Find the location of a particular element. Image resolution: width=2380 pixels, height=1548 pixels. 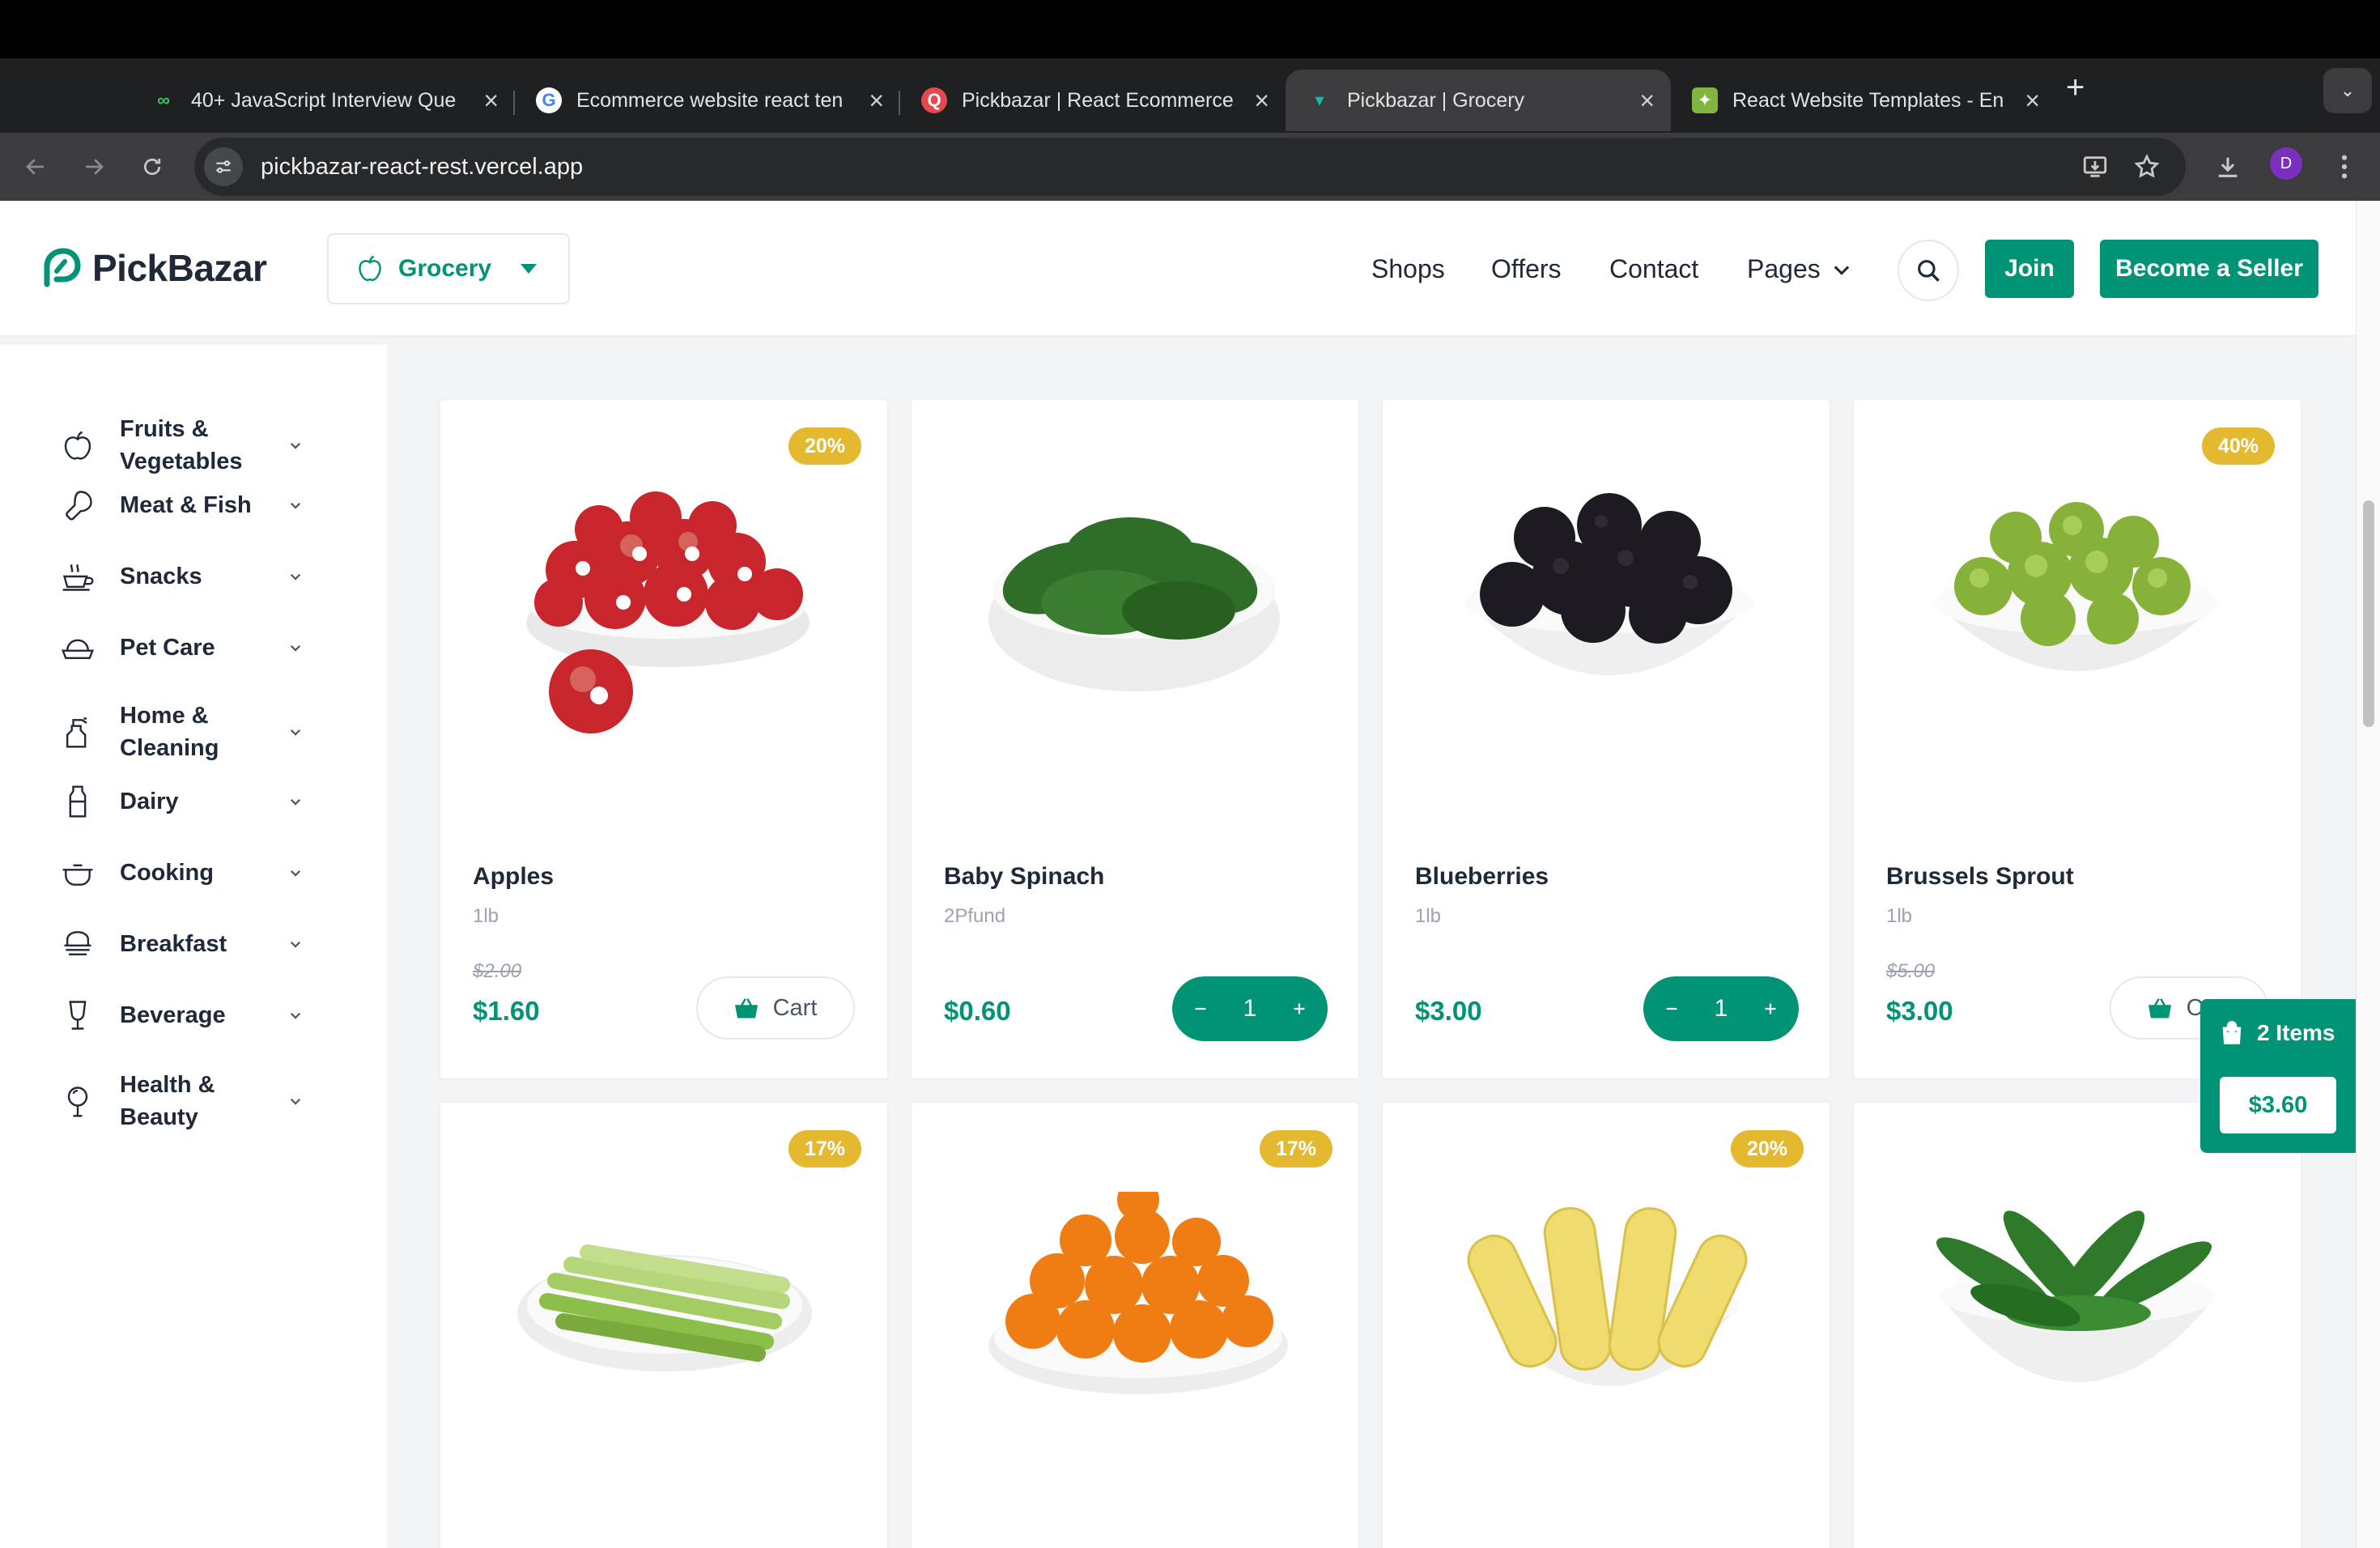

downloads-icon is located at coordinates (2227, 166).